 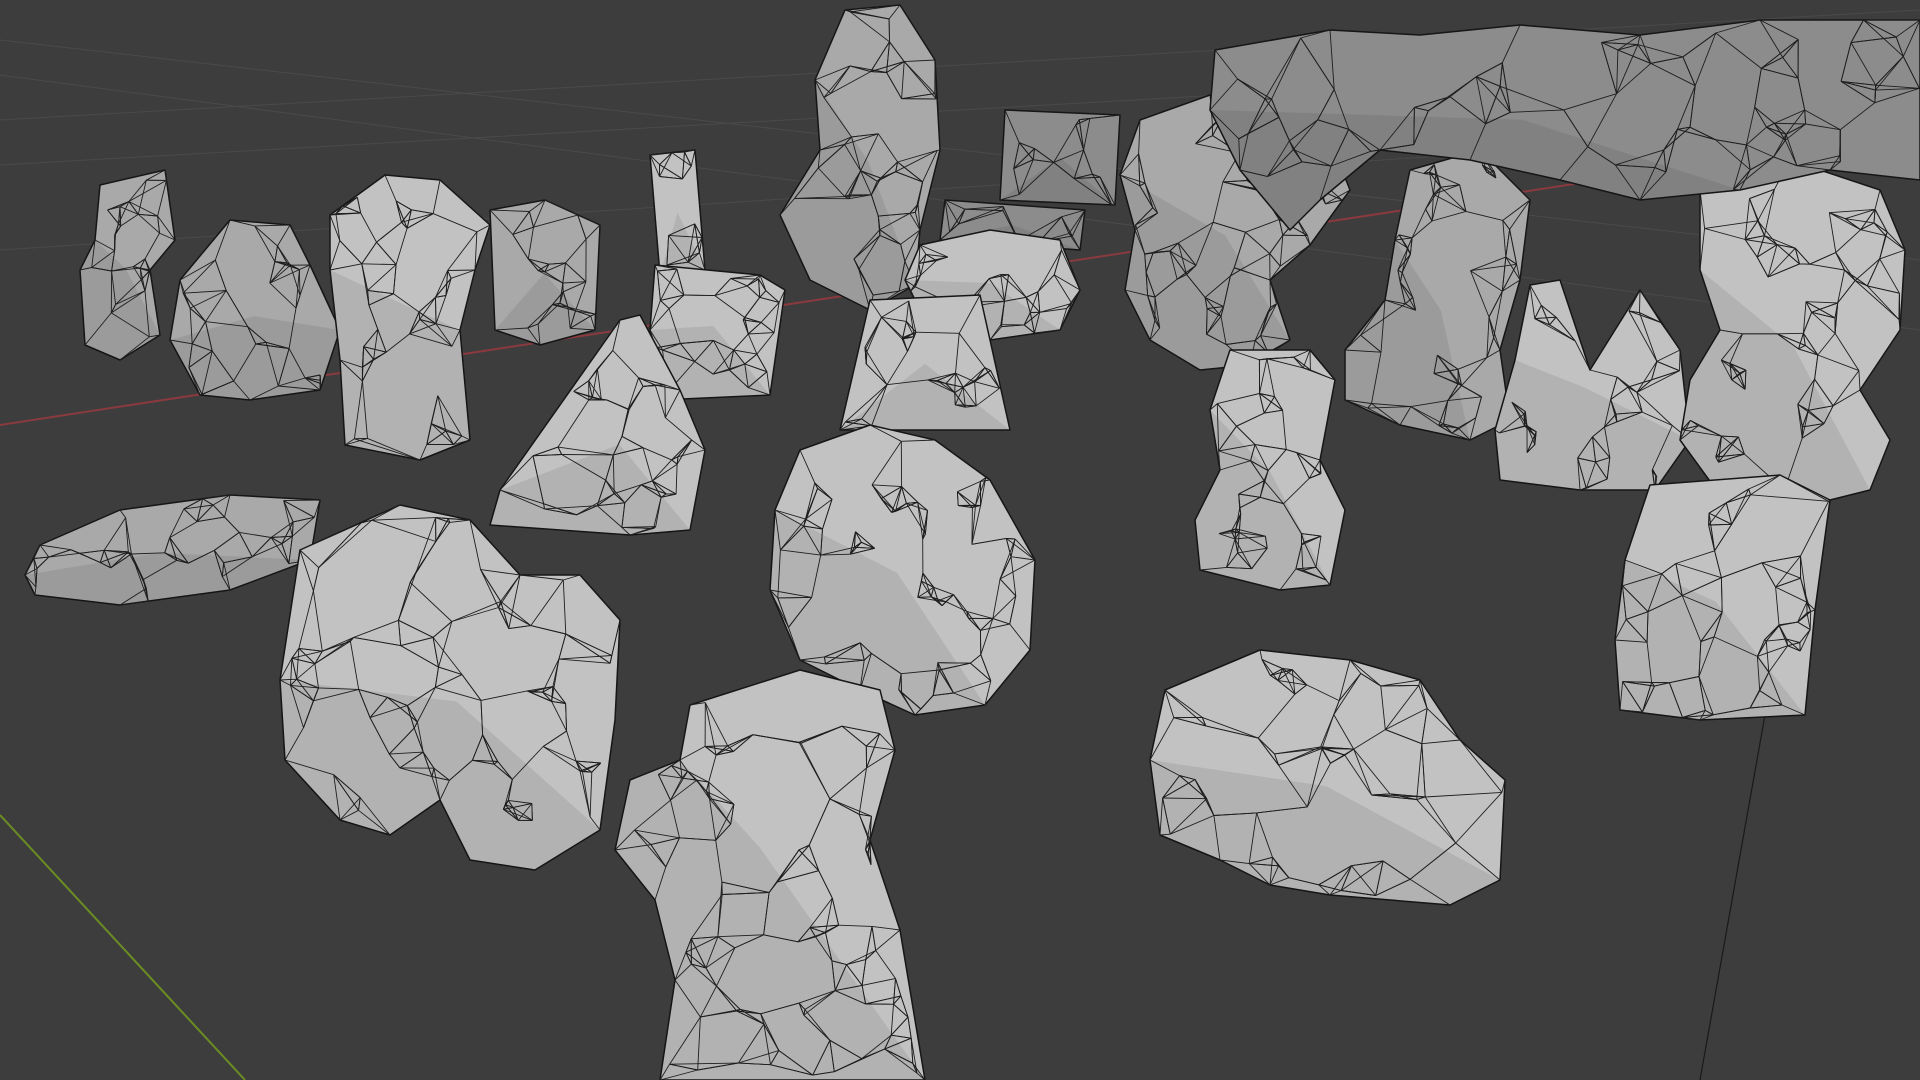 I want to click on rock-cross-pillar, so click(x=410, y=317).